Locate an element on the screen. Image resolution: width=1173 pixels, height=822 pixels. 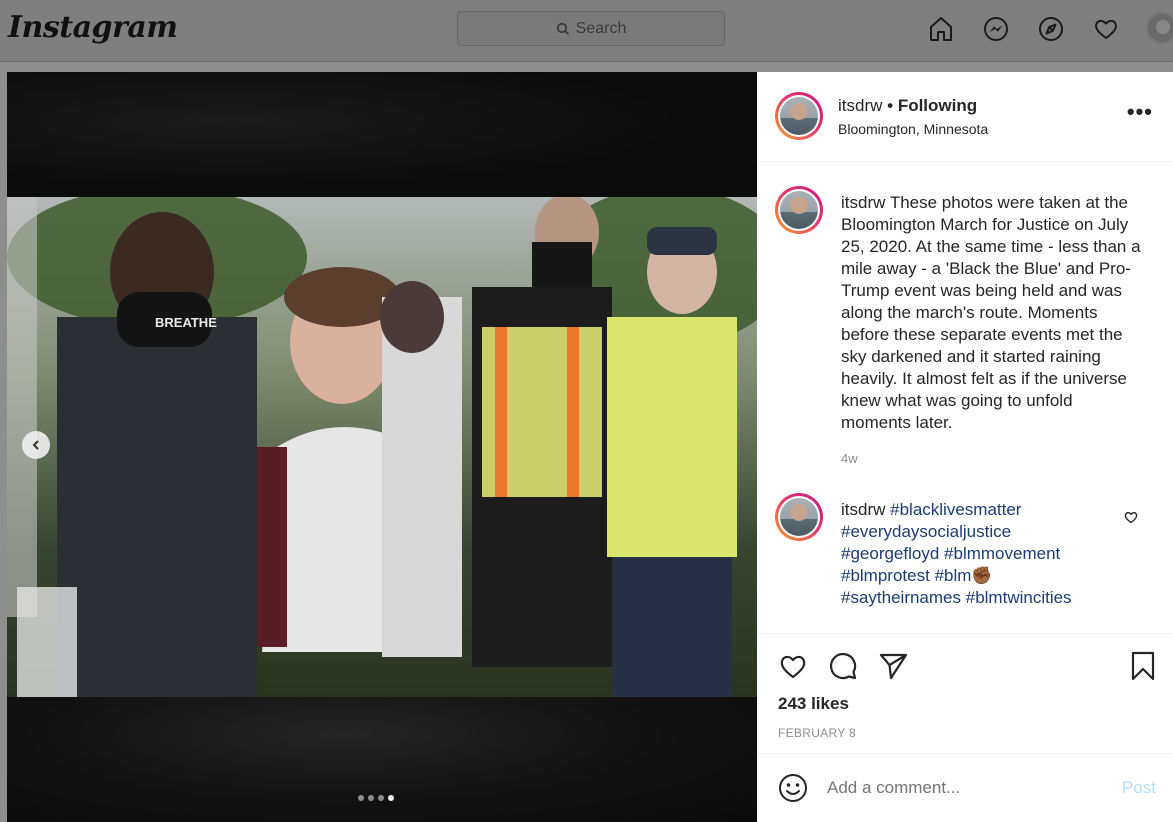
post-comment-button: Post is located at coordinates (1139, 788).